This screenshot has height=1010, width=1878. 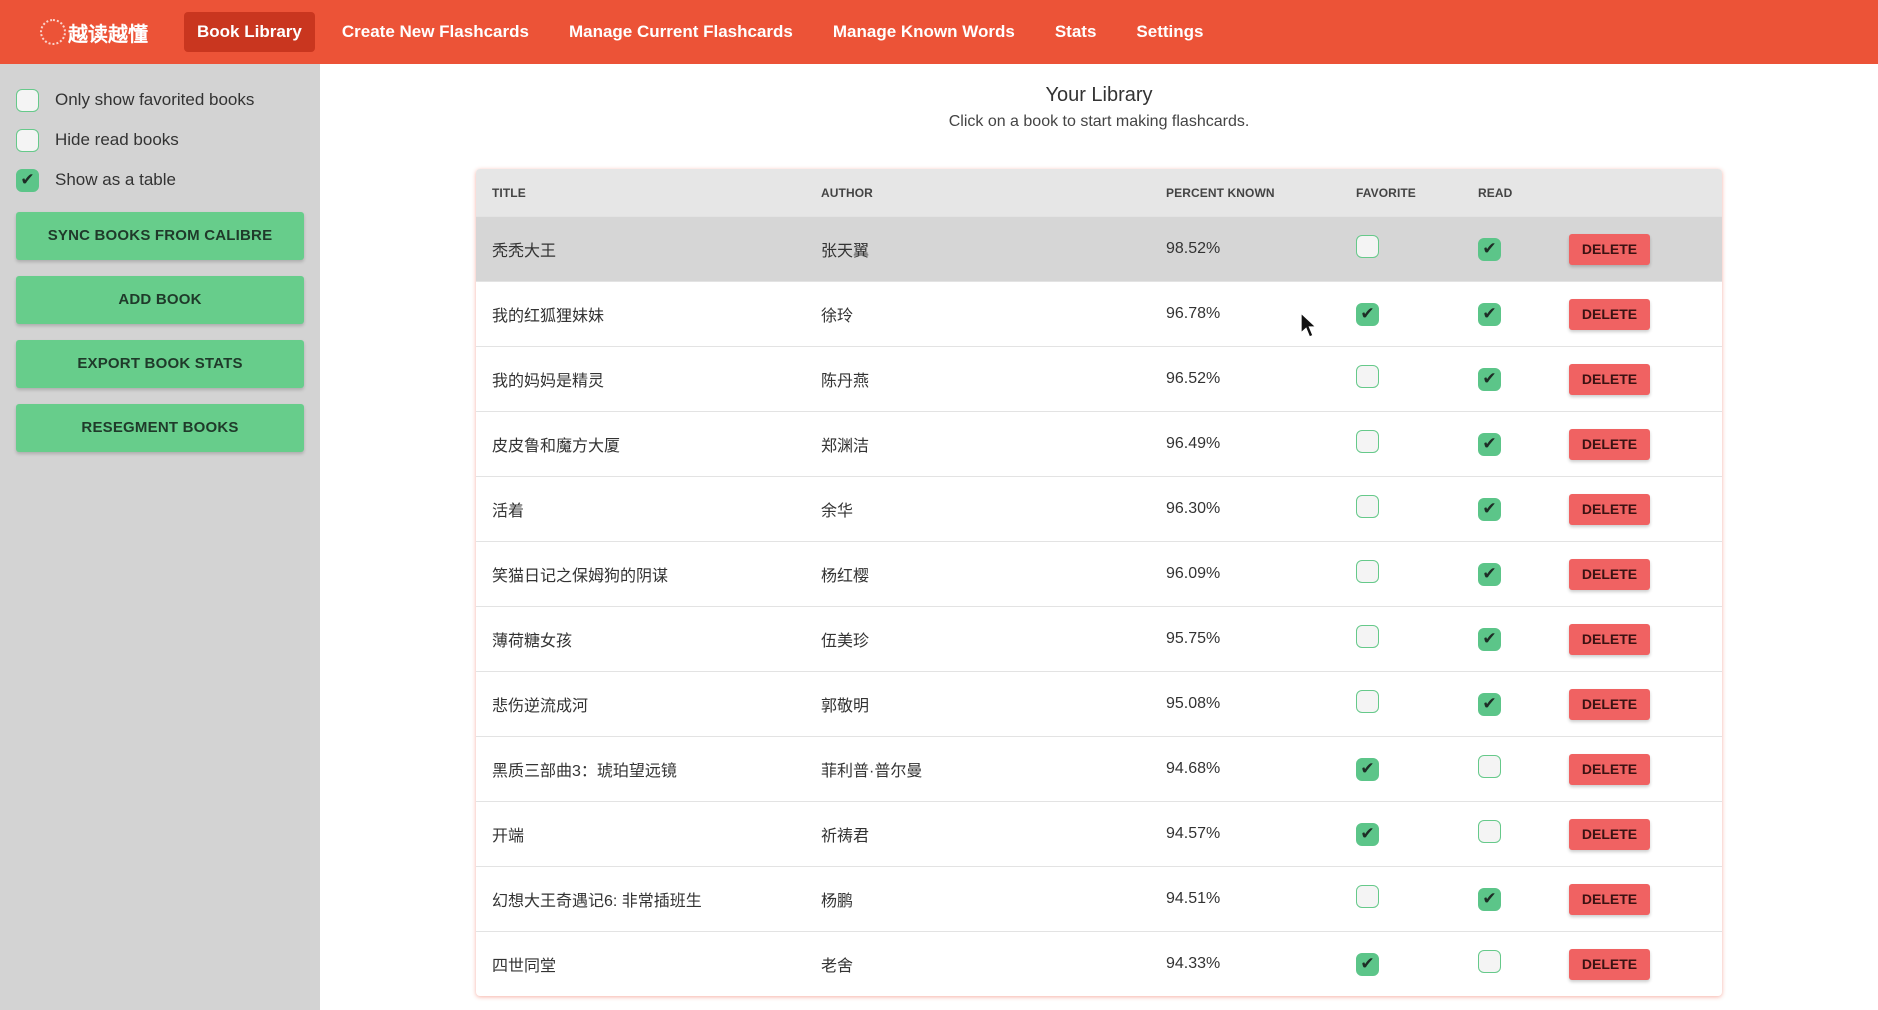 I want to click on header-percent-known: PERCENT KNOWN, so click(x=1261, y=193).